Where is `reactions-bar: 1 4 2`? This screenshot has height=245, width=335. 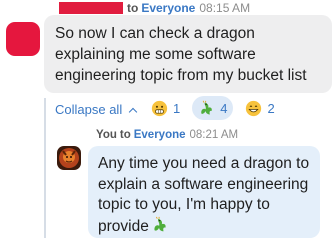
reactions-bar: 1 4 2 is located at coordinates (213, 108).